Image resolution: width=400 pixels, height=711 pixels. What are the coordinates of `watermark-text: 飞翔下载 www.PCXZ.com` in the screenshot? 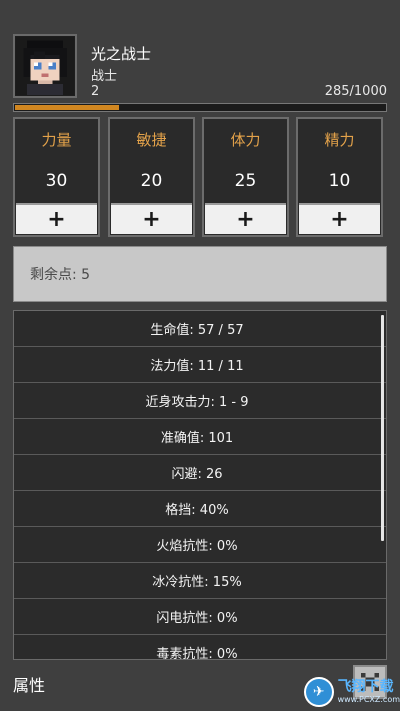 It's located at (369, 692).